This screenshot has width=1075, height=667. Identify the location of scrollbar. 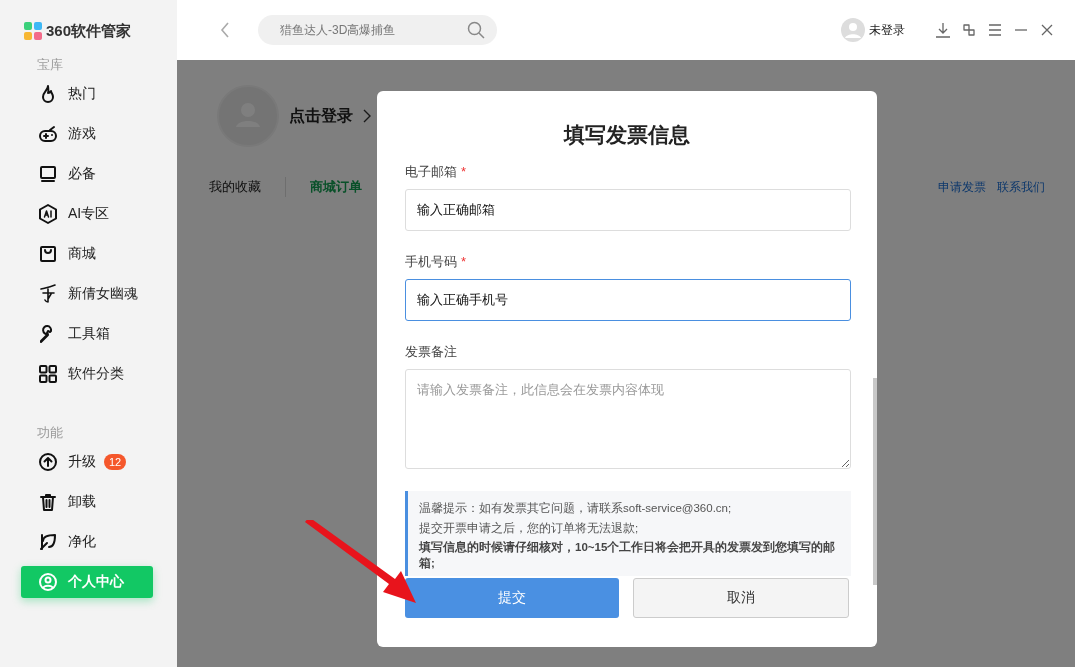
(875, 481).